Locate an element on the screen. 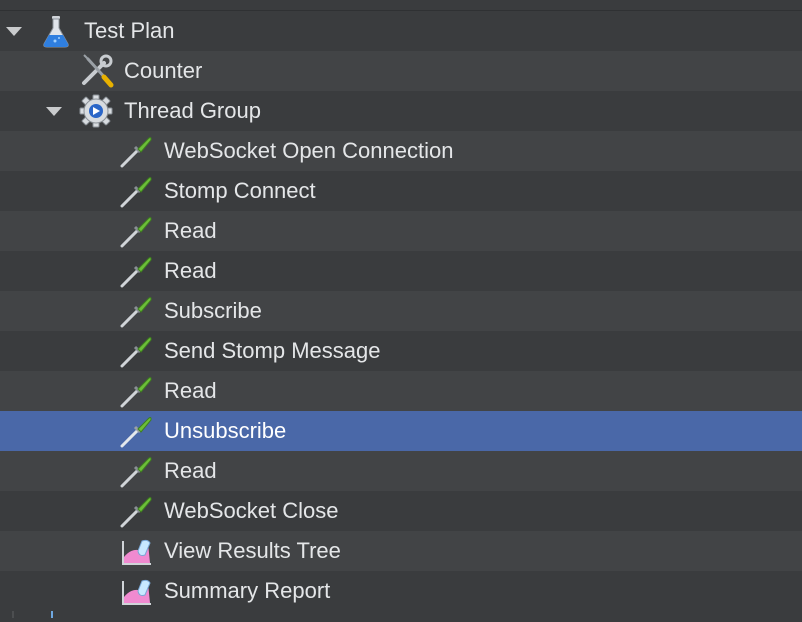 This screenshot has height=622, width=802. tree-item-label: Subscribe is located at coordinates (213, 310).